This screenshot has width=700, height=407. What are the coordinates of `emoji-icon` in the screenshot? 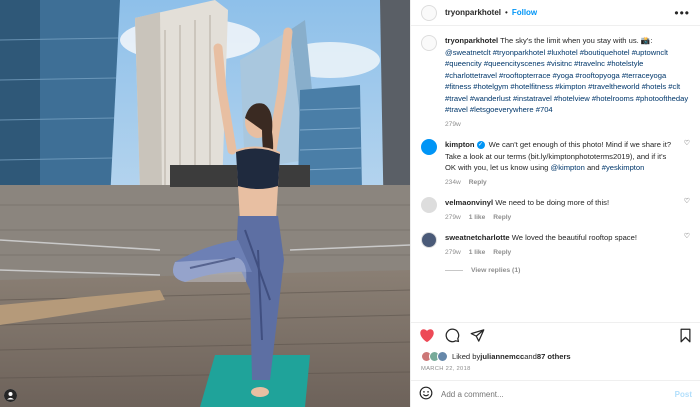 It's located at (426, 394).